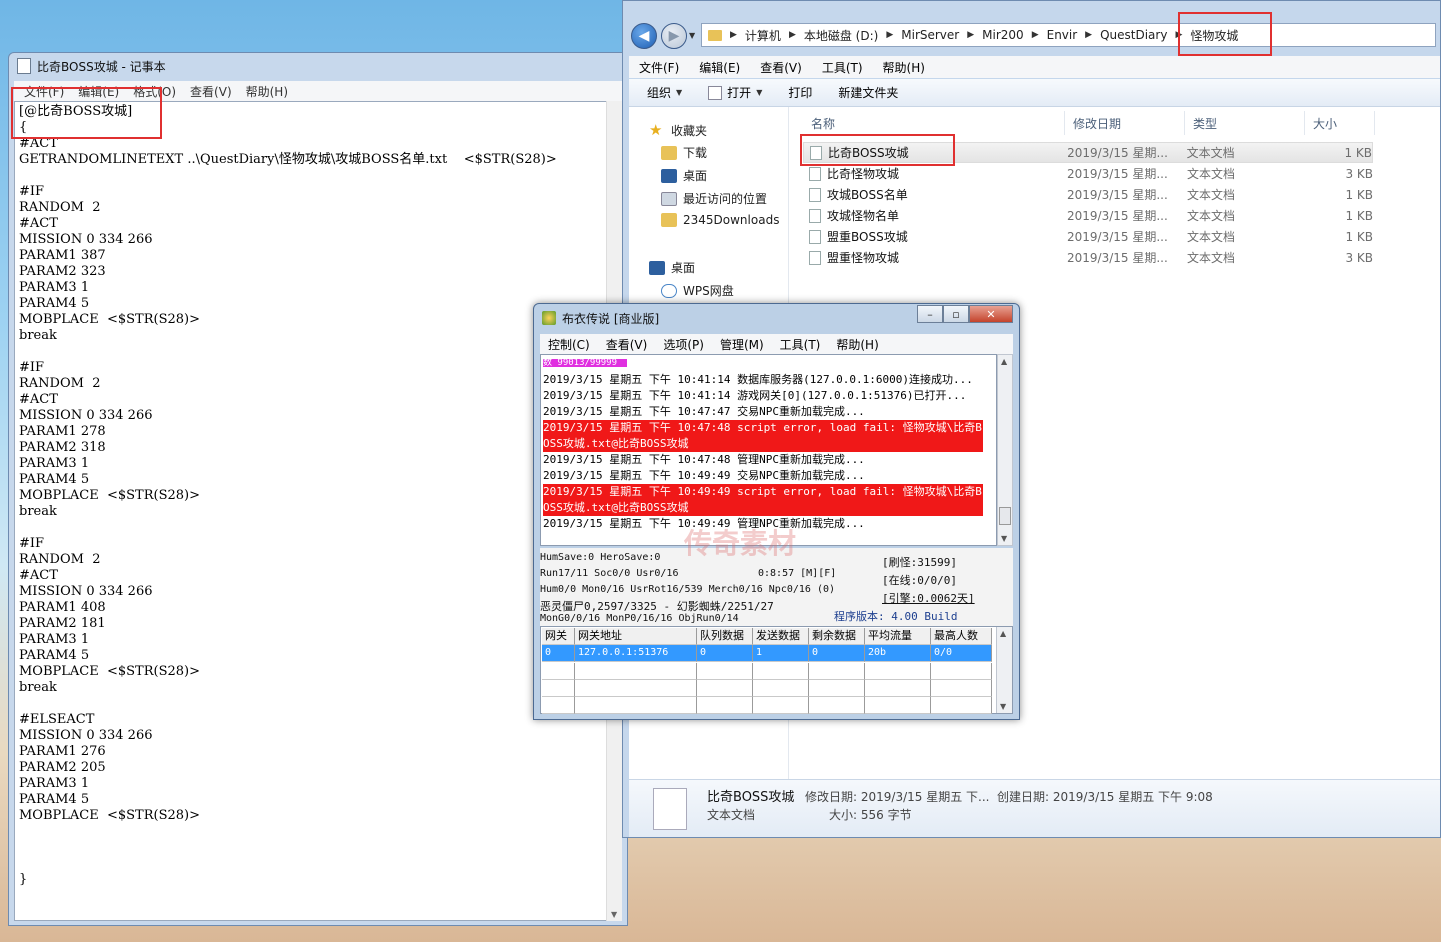  Describe the element at coordinates (863, 174) in the screenshot. I see `file-name: 比奇怪物攻城` at that location.